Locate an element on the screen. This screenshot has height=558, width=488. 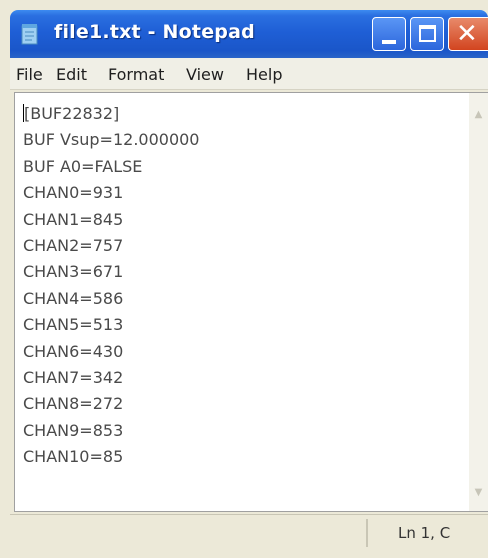
menu-file: File is located at coordinates (29, 74).